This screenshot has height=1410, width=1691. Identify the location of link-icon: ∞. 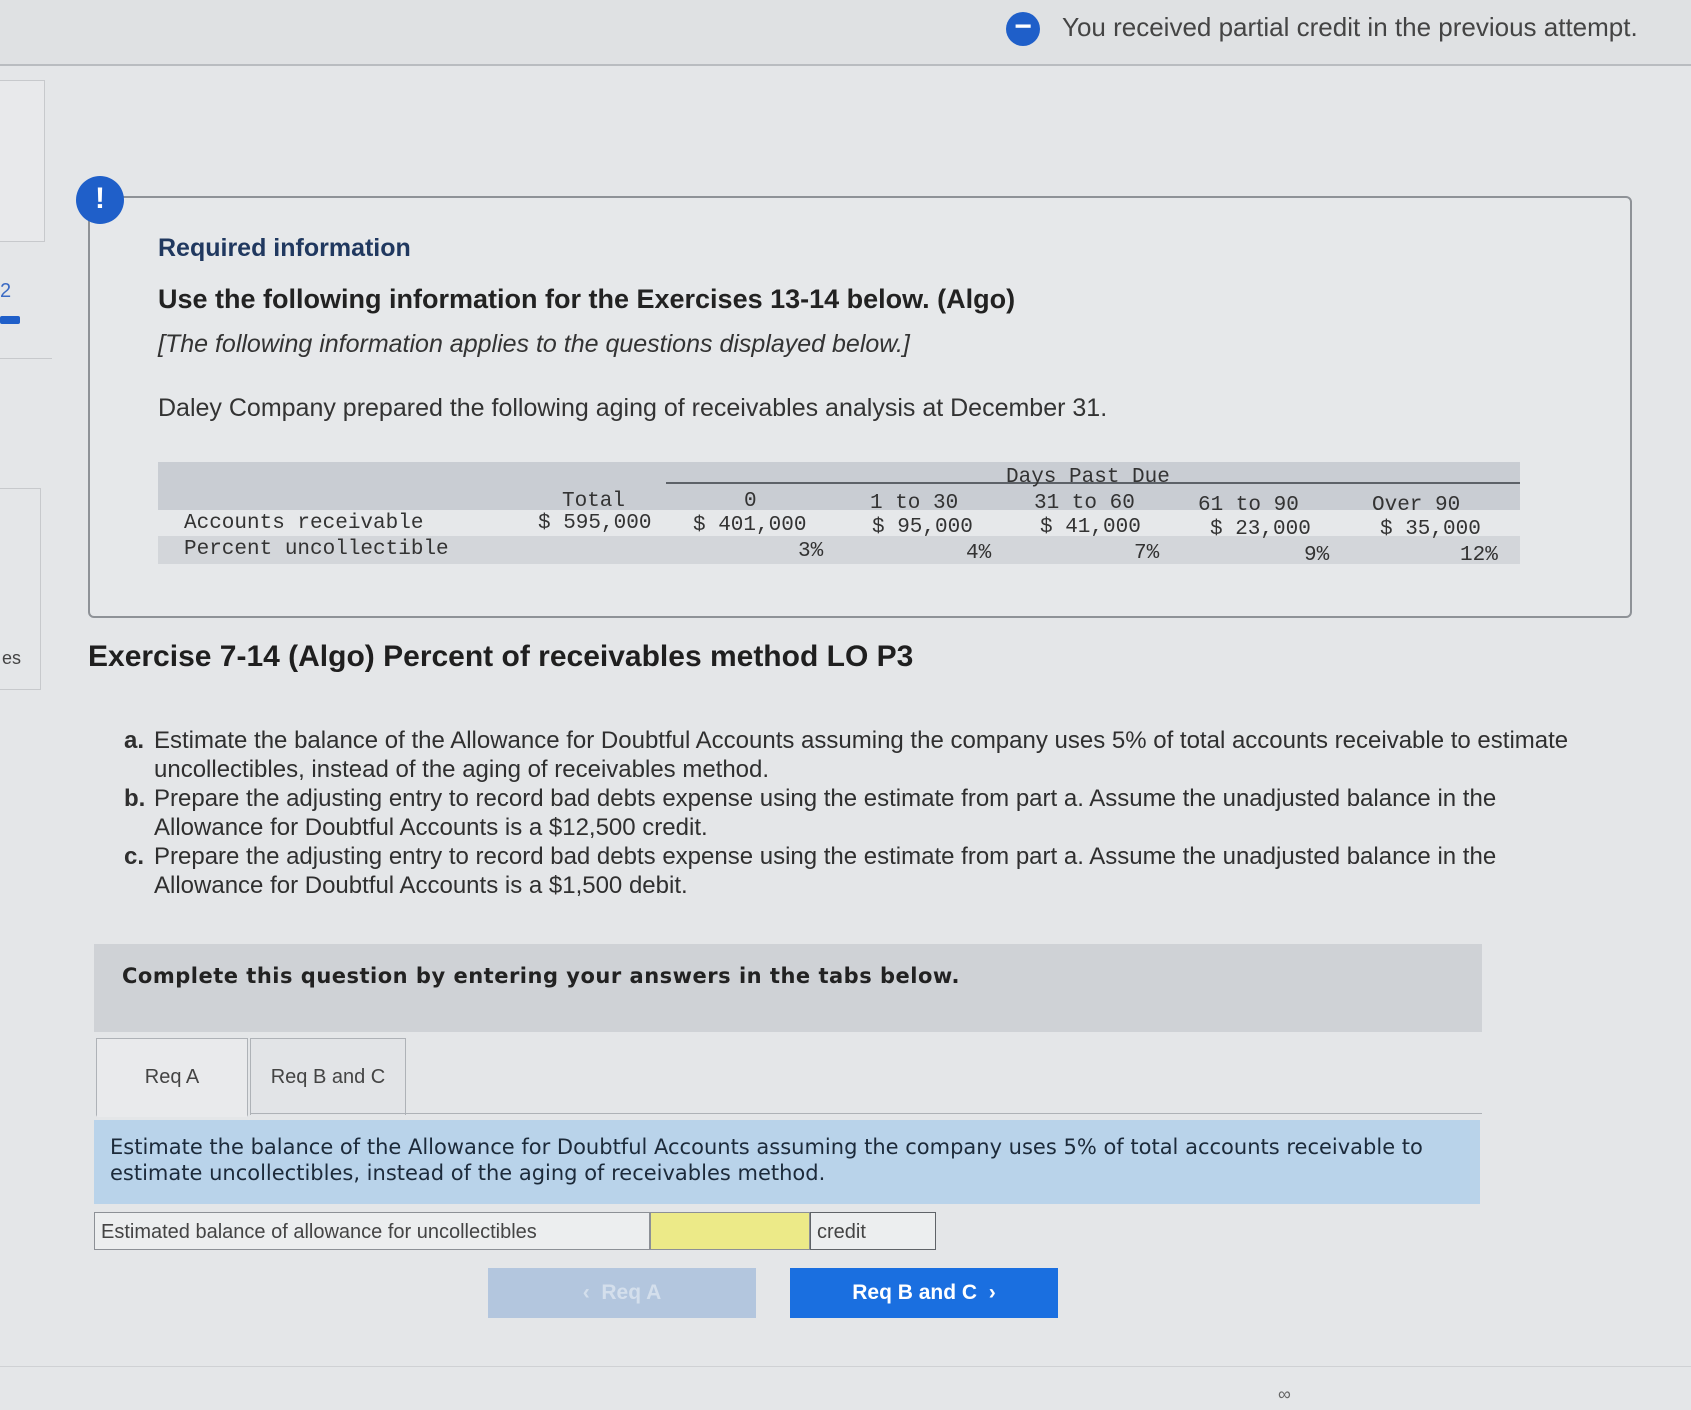
(1284, 1394).